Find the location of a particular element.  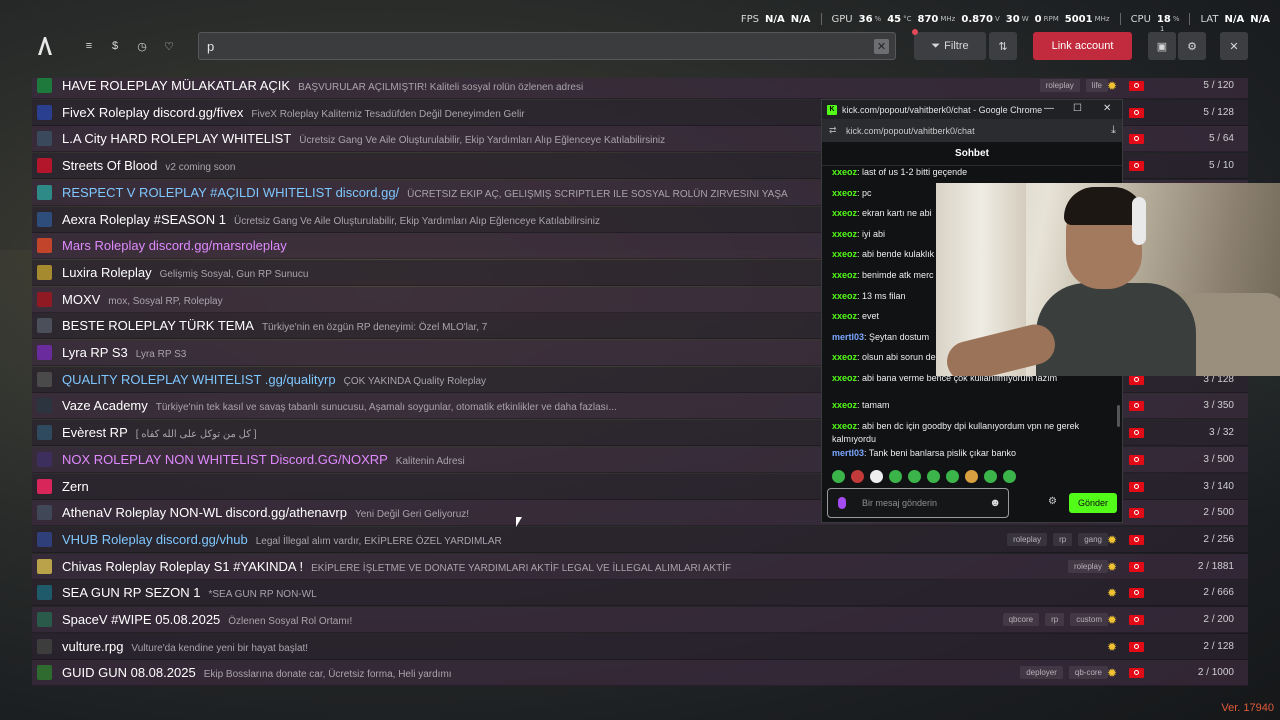

boost-sun-icon: ✹ is located at coordinates (1112, 566).